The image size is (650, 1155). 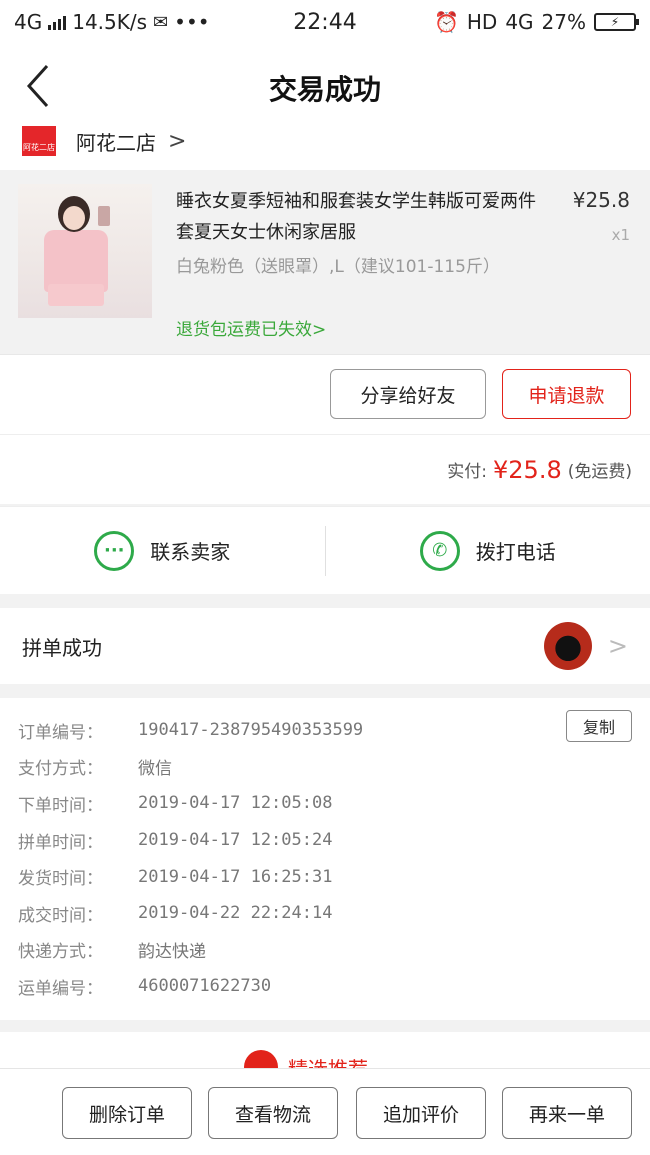 What do you see at coordinates (567, 646) in the screenshot?
I see `avatar` at bounding box center [567, 646].